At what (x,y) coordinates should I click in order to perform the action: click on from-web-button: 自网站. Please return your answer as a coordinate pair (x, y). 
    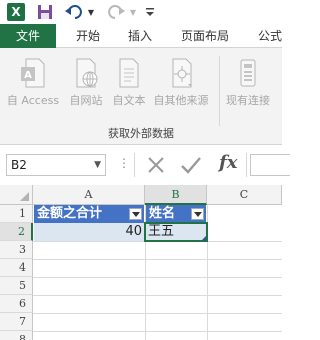
    Looking at the image, I should click on (86, 82).